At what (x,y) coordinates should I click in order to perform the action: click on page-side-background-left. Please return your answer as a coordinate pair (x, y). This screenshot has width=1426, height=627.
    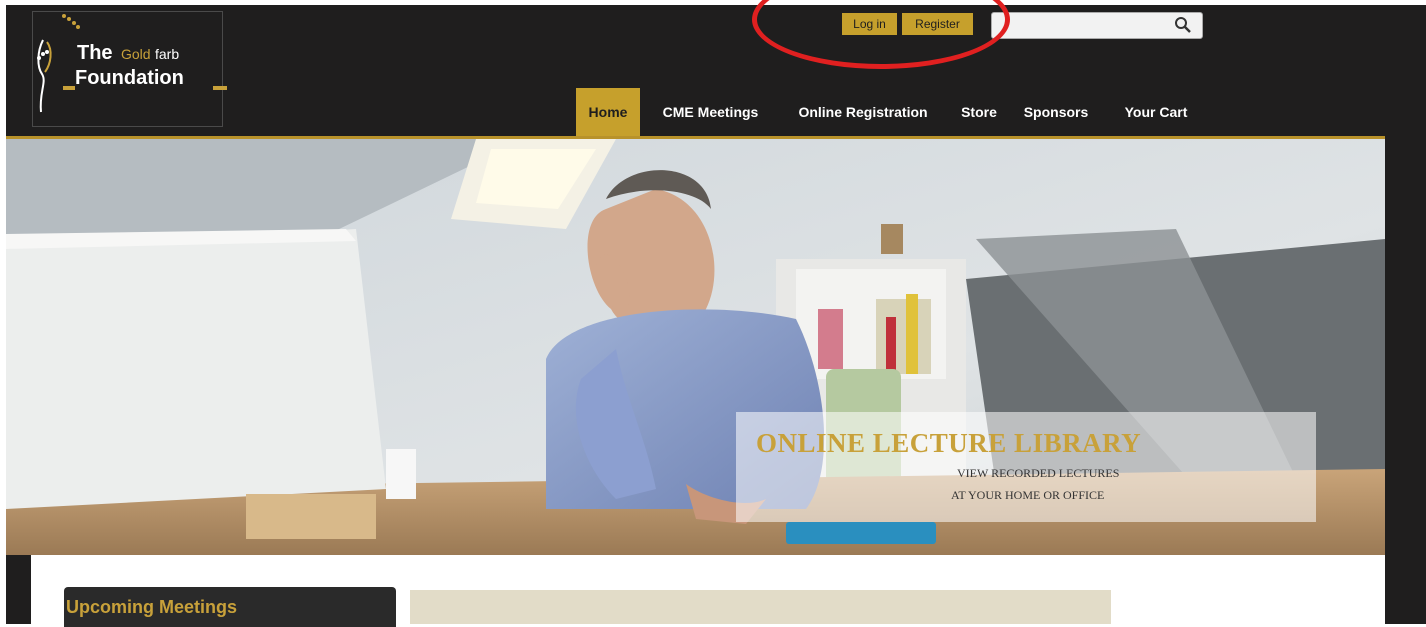
    Looking at the image, I should click on (18, 589).